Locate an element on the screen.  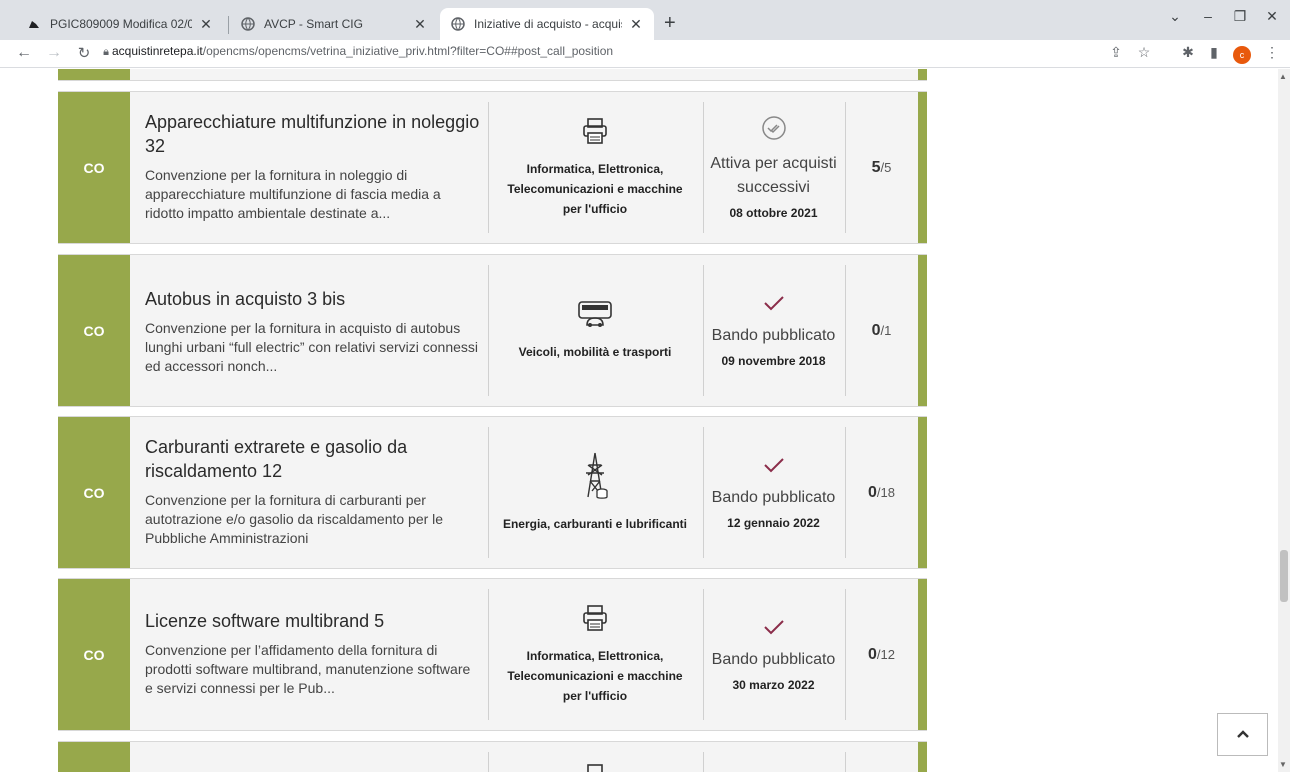
back-icon: ← is located at coordinates (24, 53).